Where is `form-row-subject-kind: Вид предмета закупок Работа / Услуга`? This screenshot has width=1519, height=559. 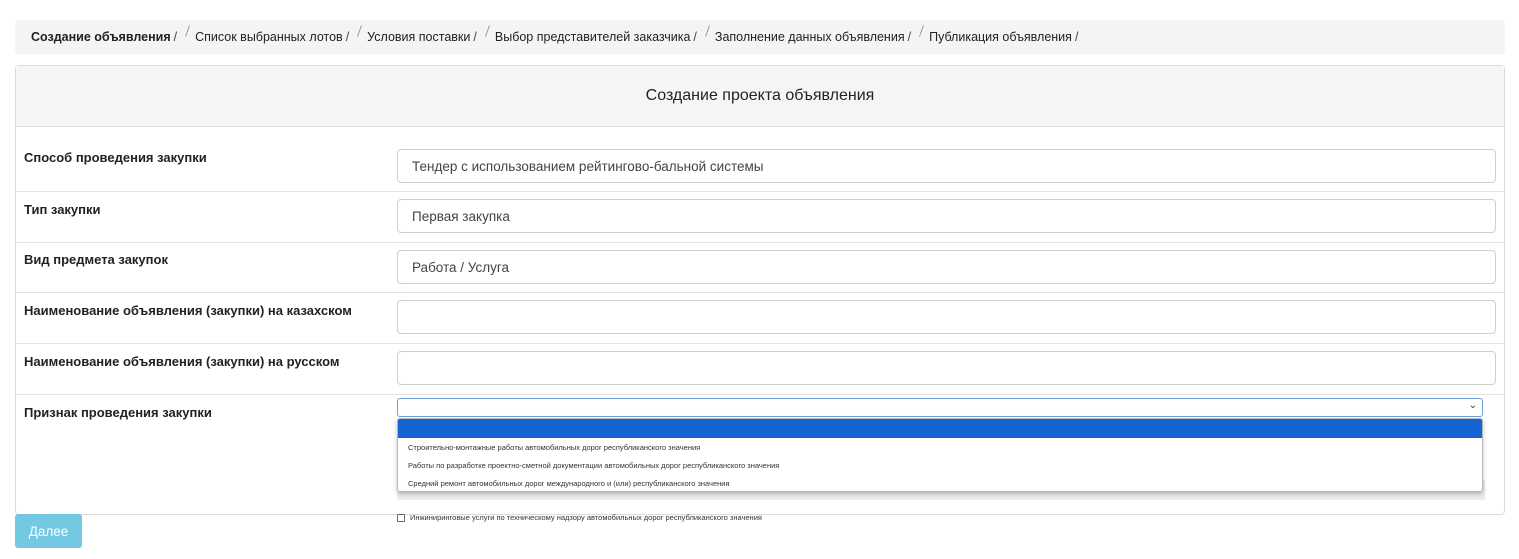 form-row-subject-kind: Вид предмета закупок Работа / Услуга is located at coordinates (760, 268).